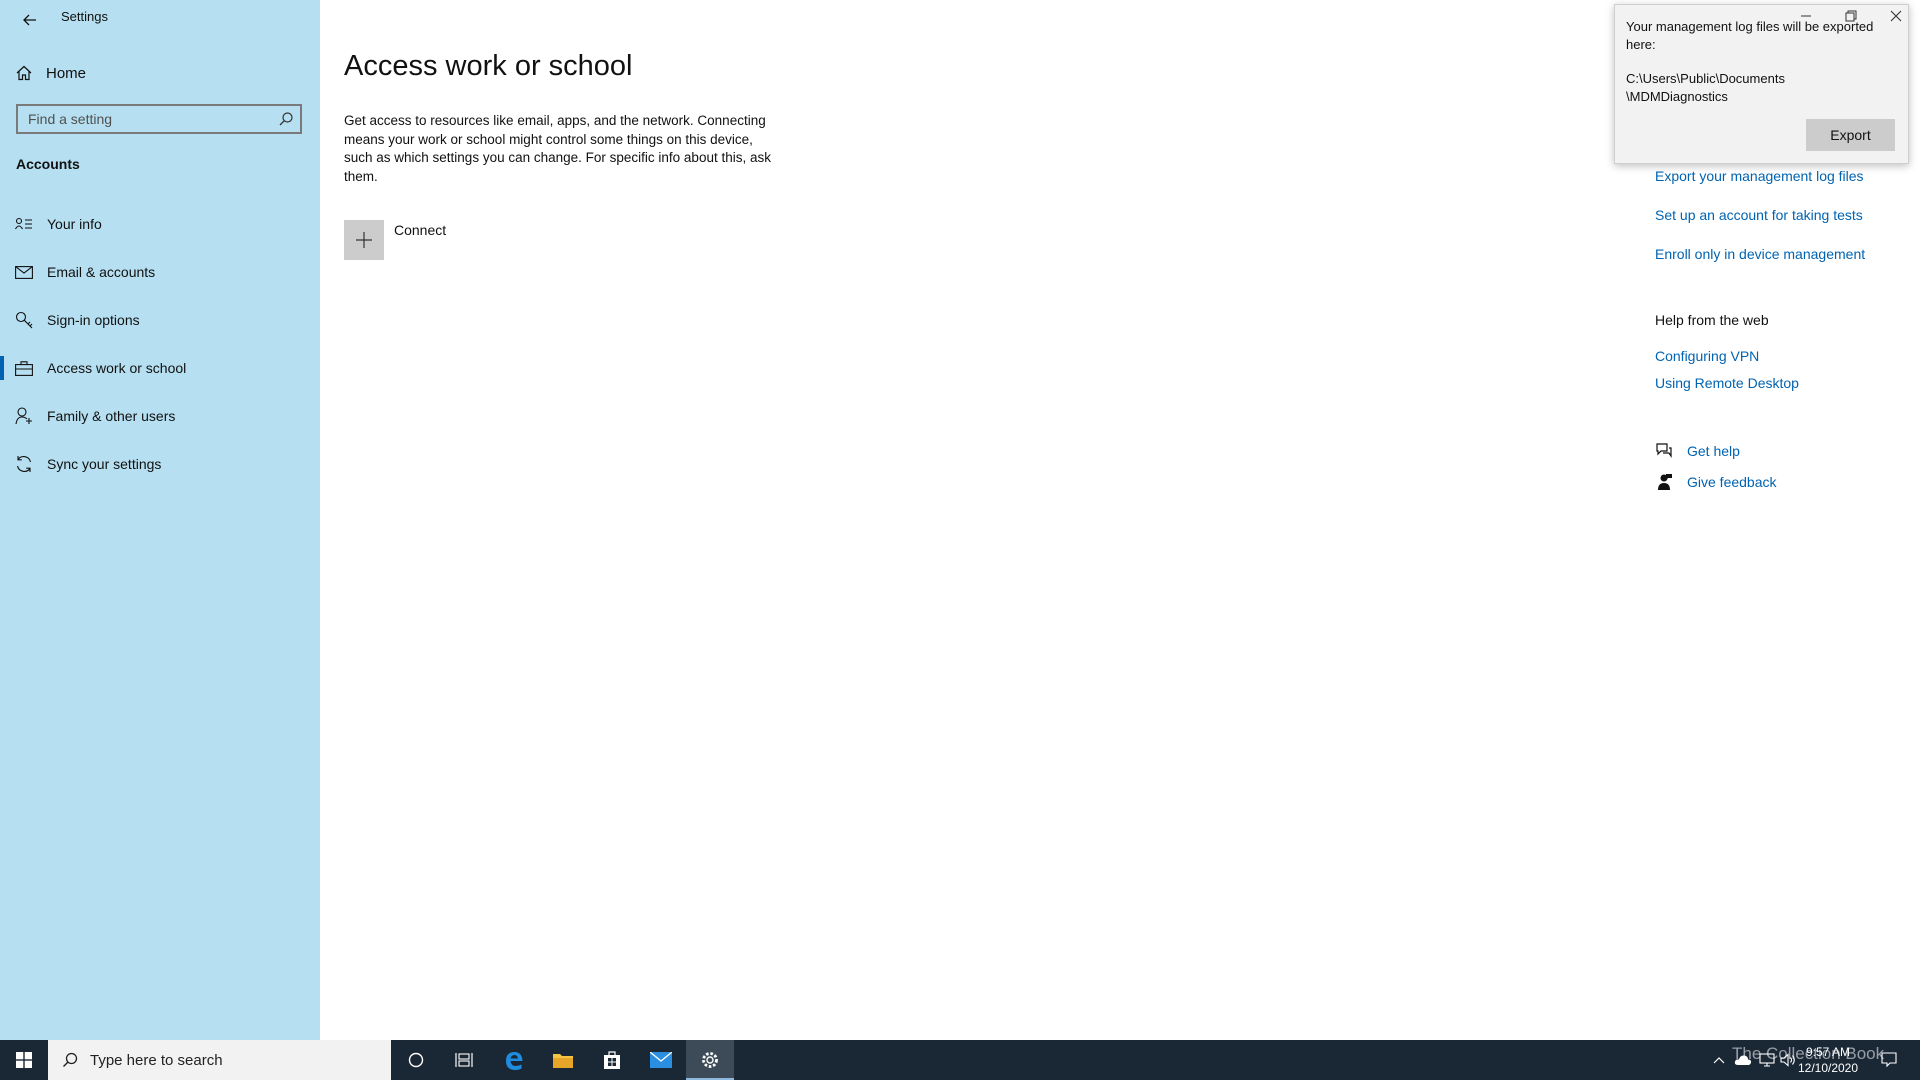  I want to click on help-heading: Help from the web, so click(1712, 320).